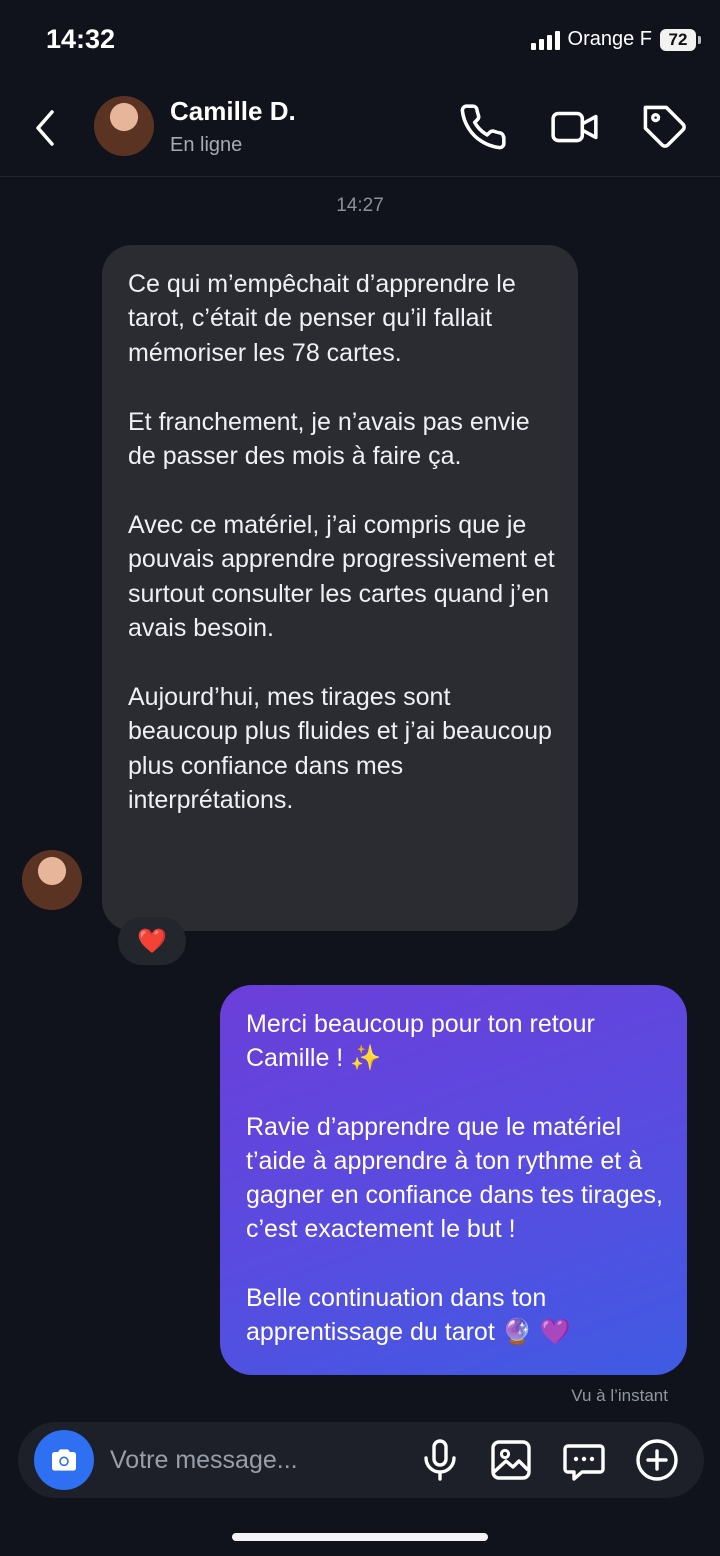  What do you see at coordinates (206, 145) in the screenshot?
I see `contact-status: En ligne` at bounding box center [206, 145].